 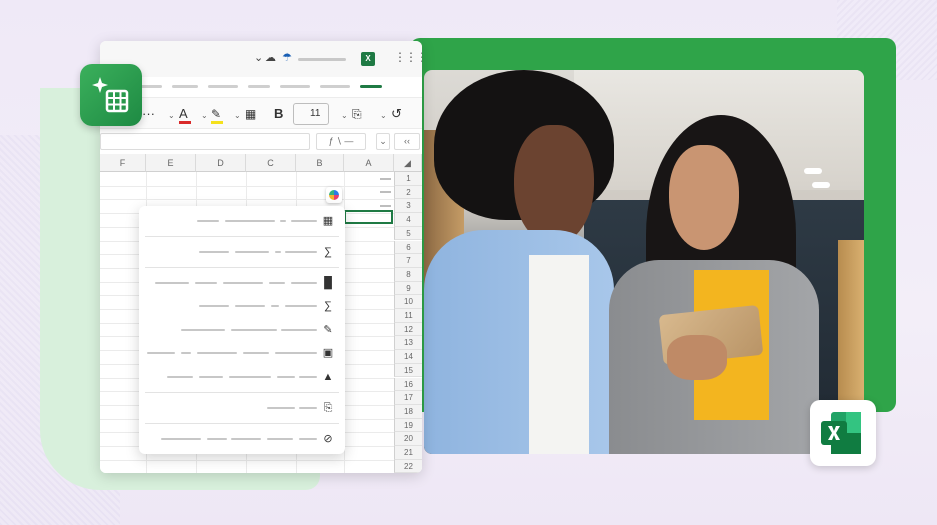 I want to click on row-header: 6, so click(x=408, y=247).